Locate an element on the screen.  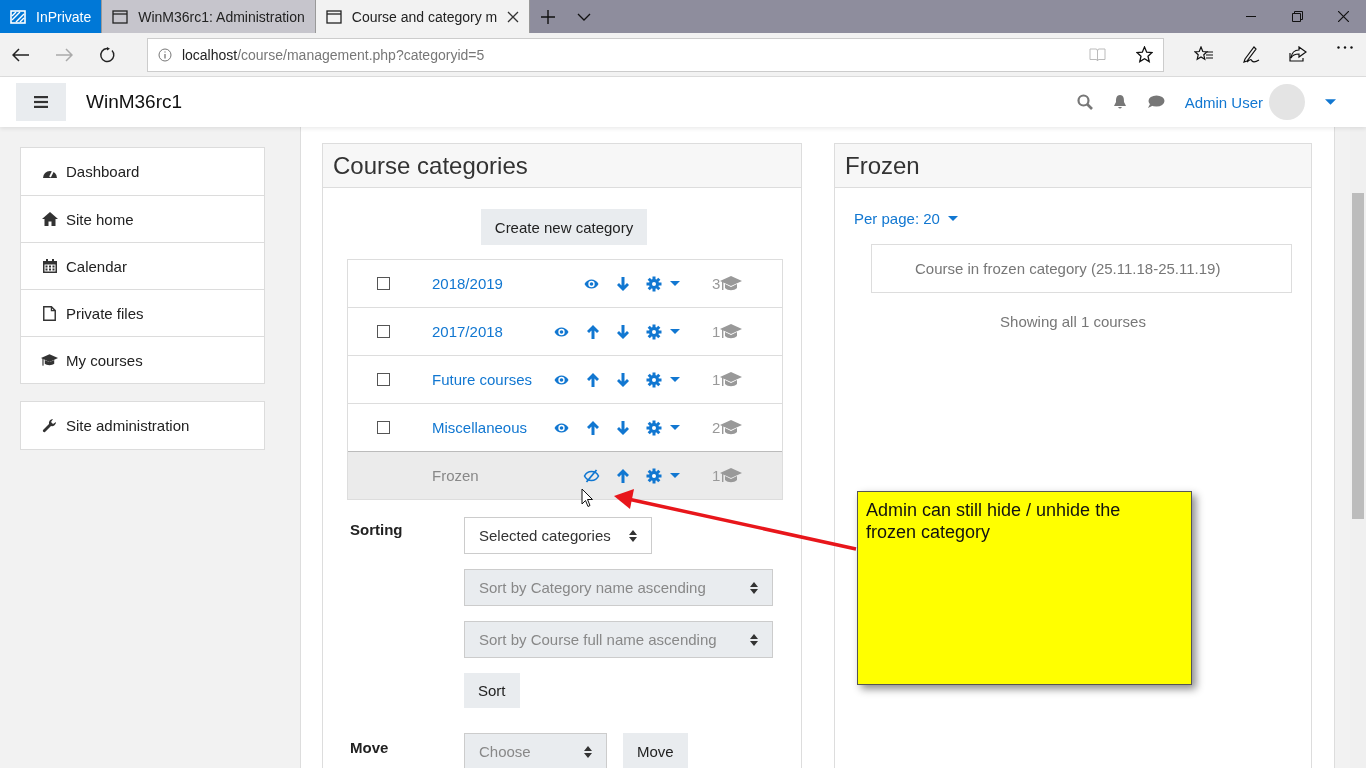
form-label: Move is located at coordinates (370, 747).